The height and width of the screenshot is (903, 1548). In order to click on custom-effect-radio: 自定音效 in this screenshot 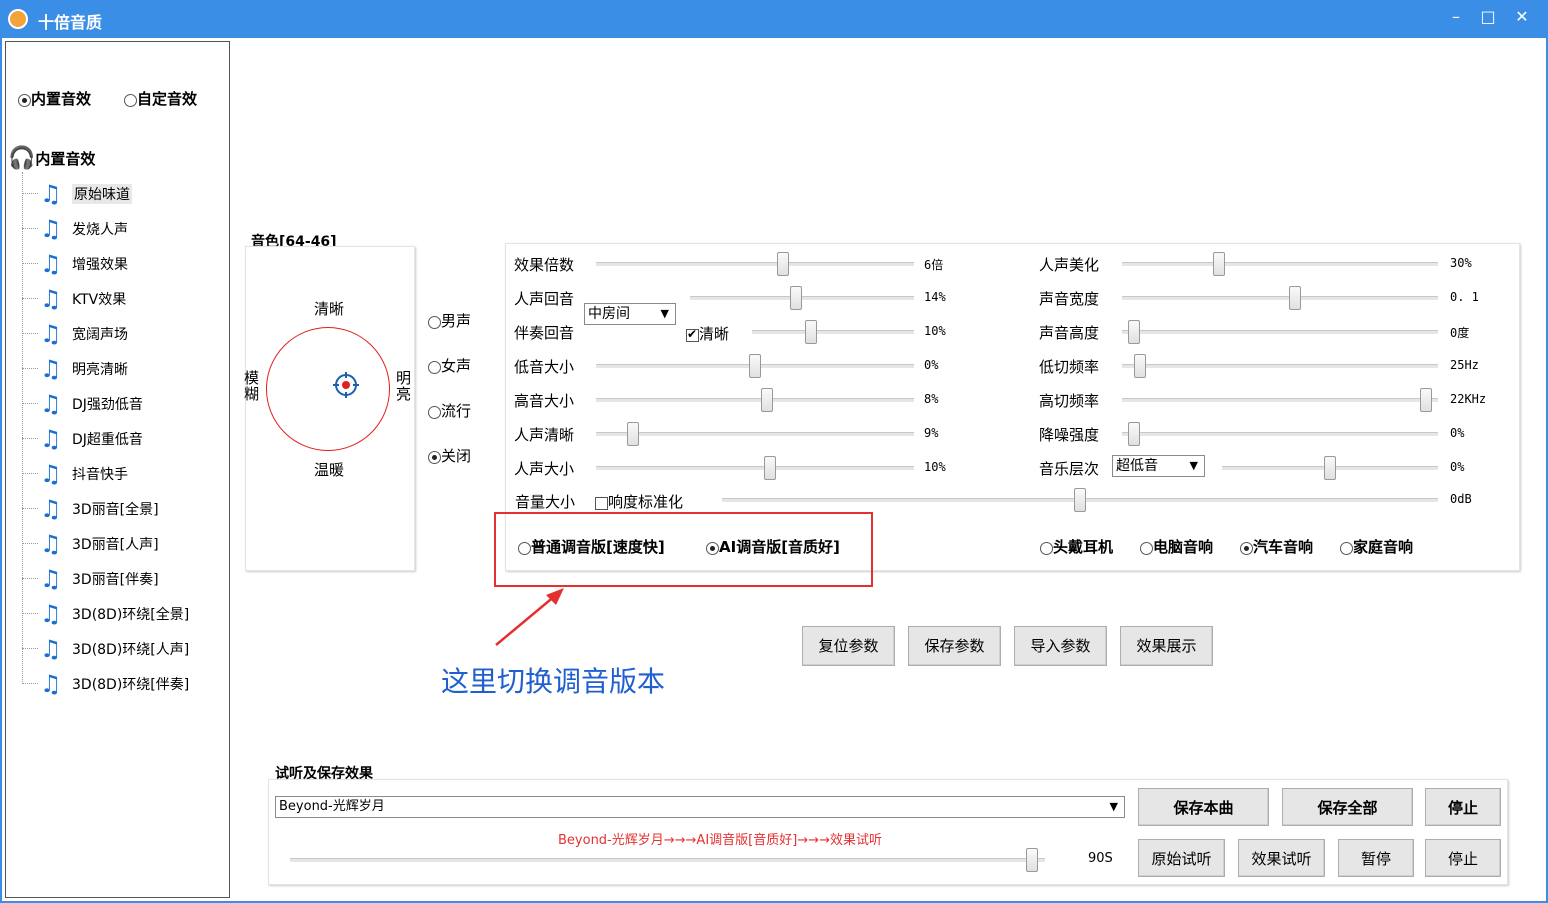, I will do `click(160, 98)`.